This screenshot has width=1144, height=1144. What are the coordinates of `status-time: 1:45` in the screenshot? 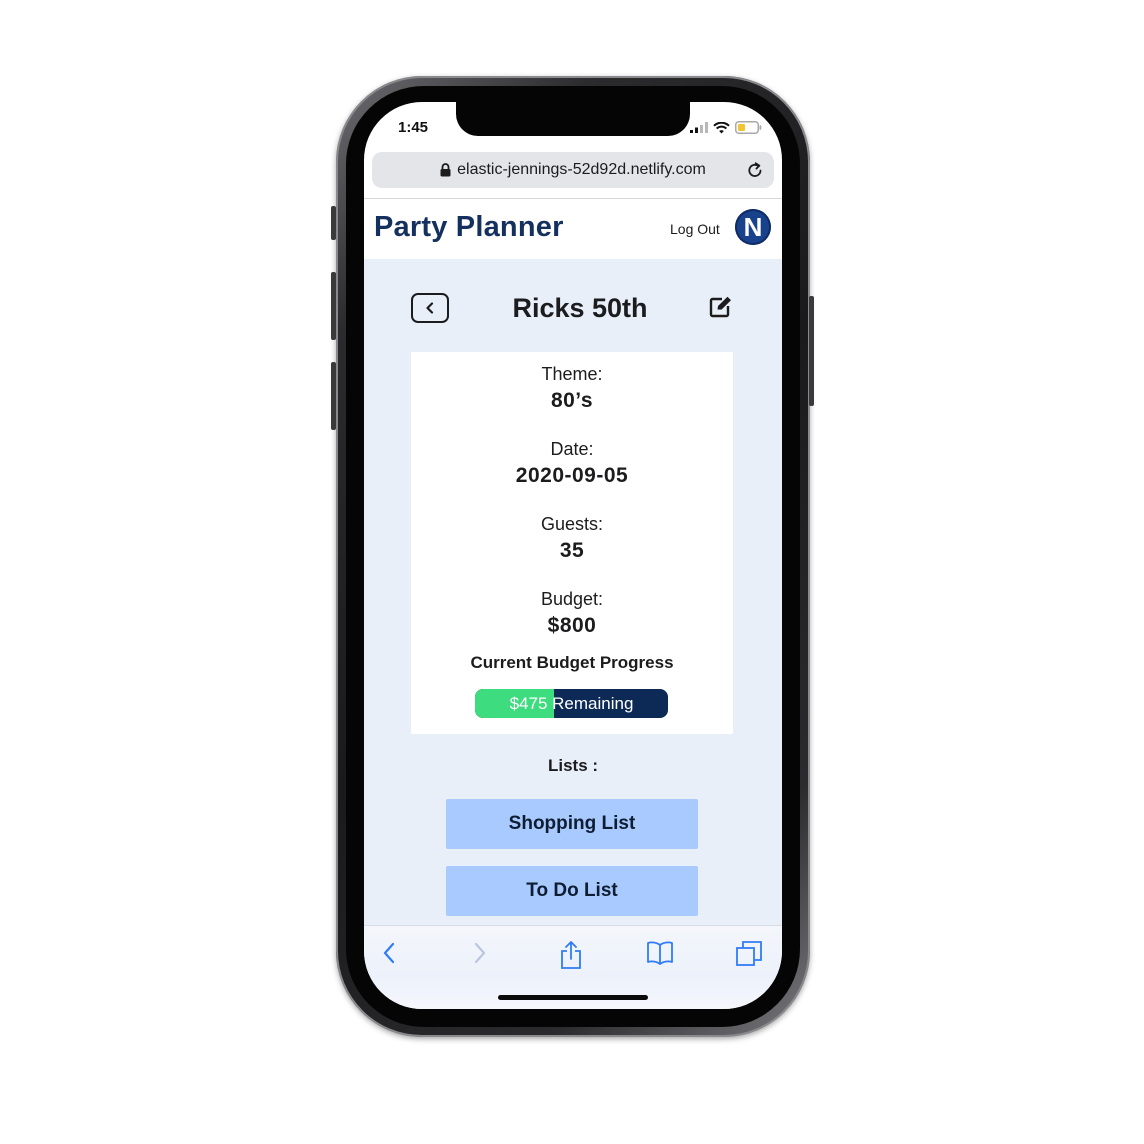 It's located at (413, 127).